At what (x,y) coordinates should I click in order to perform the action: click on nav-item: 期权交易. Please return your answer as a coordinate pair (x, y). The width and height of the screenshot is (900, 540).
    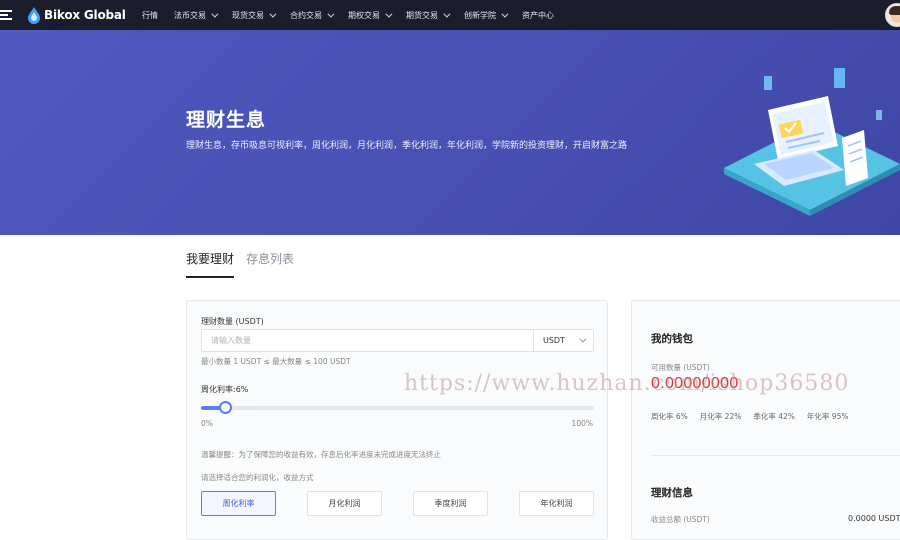
    Looking at the image, I should click on (370, 15).